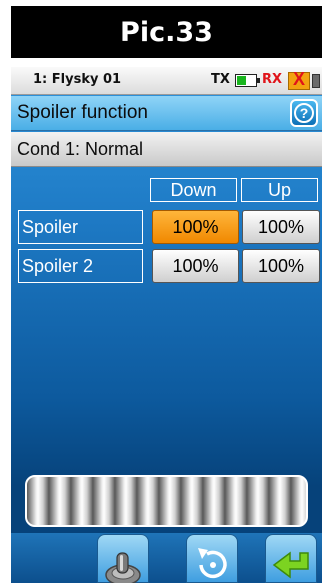 The width and height of the screenshot is (329, 583). I want to click on rx-label: RX, so click(272, 79).